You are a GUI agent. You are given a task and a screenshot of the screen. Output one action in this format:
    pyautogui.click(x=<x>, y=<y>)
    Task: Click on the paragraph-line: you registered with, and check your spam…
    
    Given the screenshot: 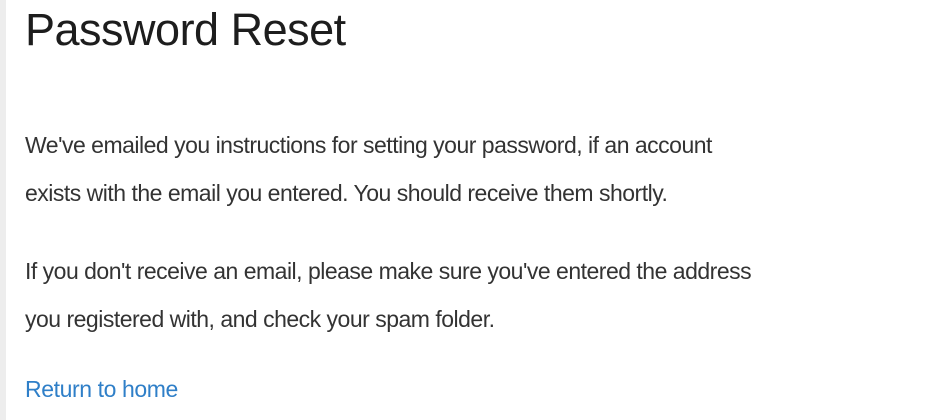 What is the action you would take?
    pyautogui.click(x=260, y=319)
    